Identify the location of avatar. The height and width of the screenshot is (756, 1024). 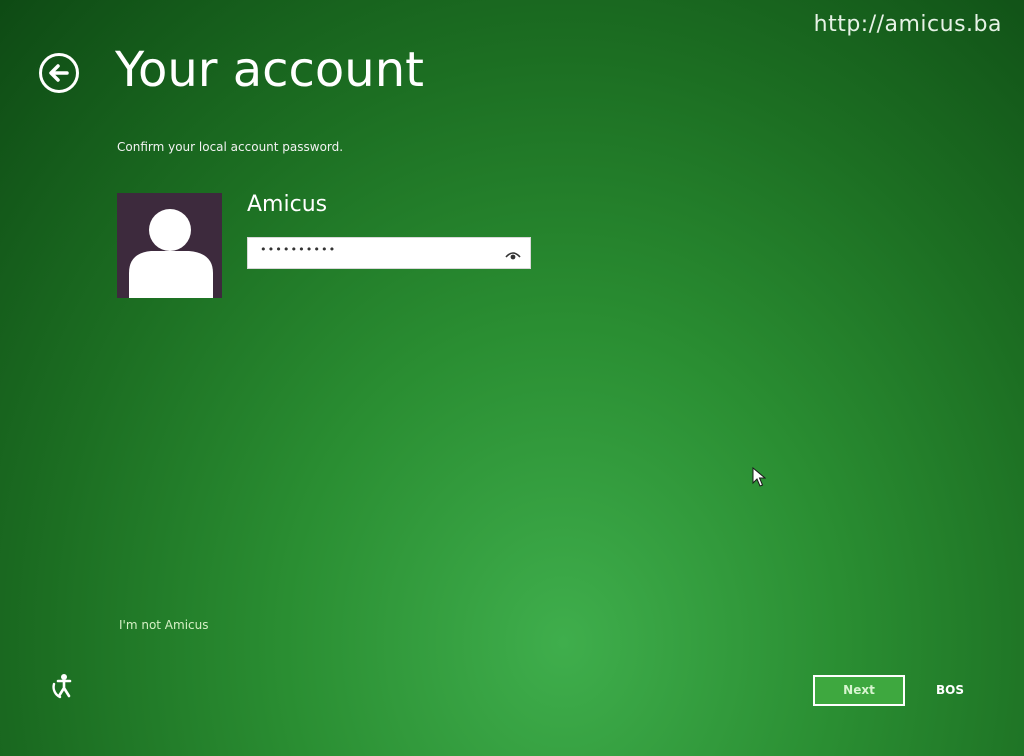
(169, 245).